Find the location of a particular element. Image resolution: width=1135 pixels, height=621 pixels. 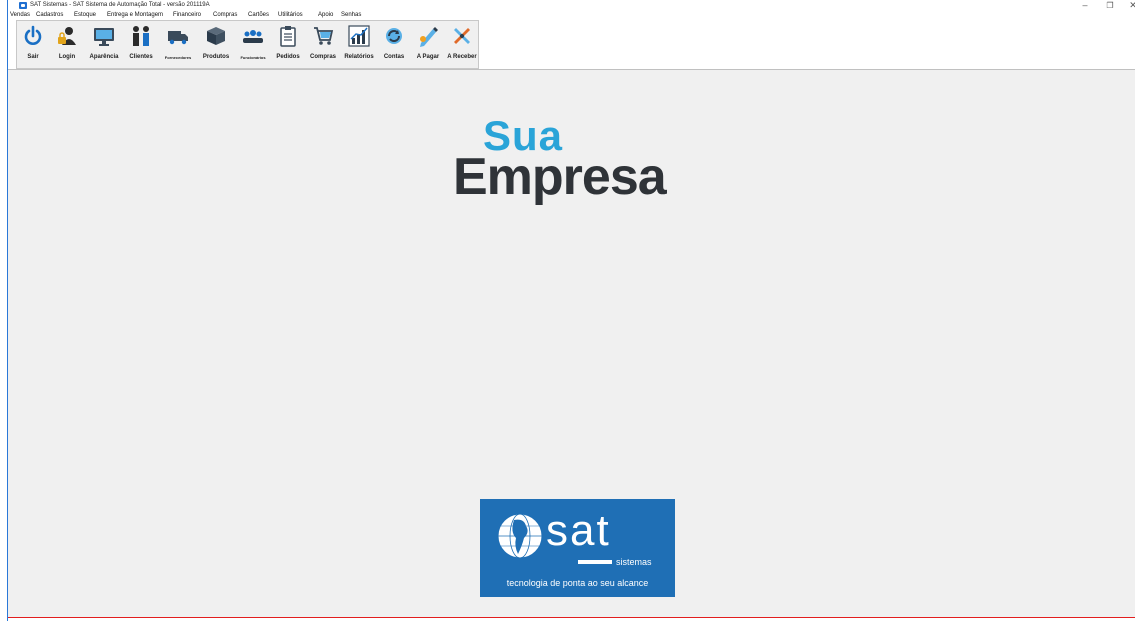

toolbar-label-clientes: Clientes is located at coordinates (141, 57).